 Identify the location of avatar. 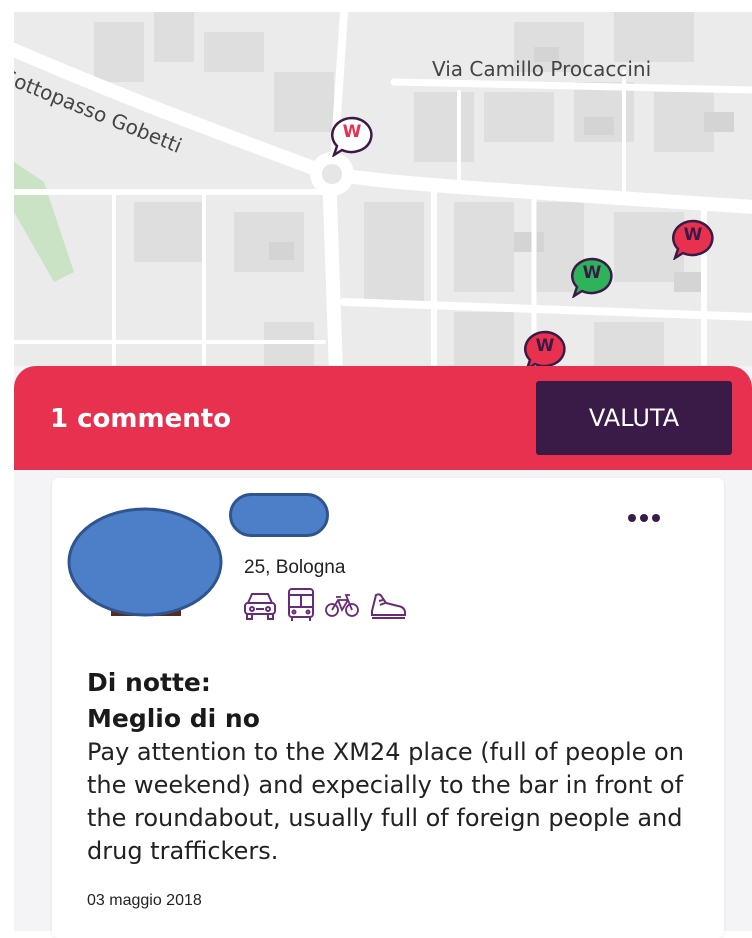
(145, 565).